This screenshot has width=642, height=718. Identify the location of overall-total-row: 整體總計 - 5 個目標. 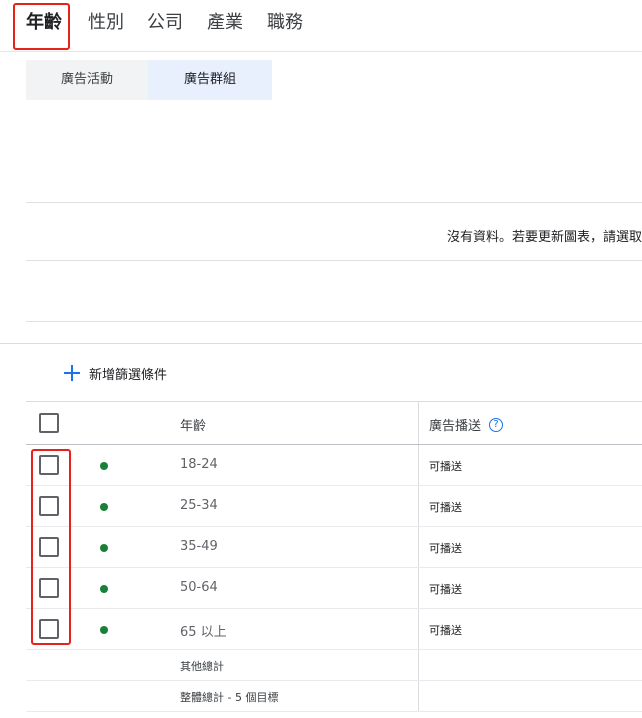
(334, 696).